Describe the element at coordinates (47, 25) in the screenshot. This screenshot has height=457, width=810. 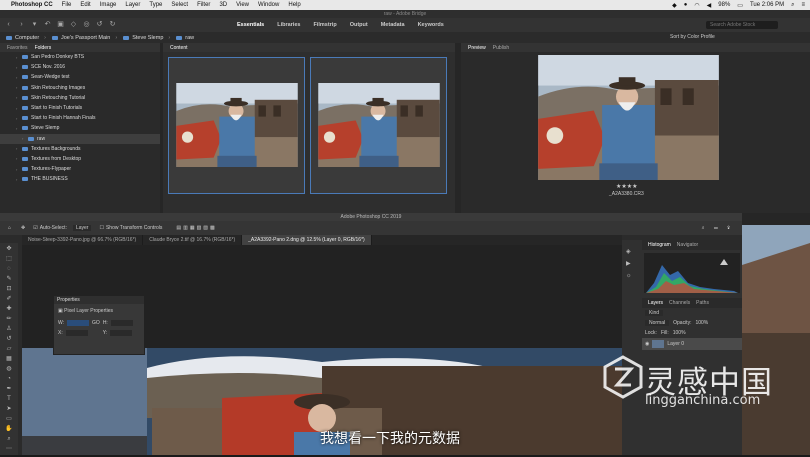
I see `boomerang-icon: ↶` at that location.